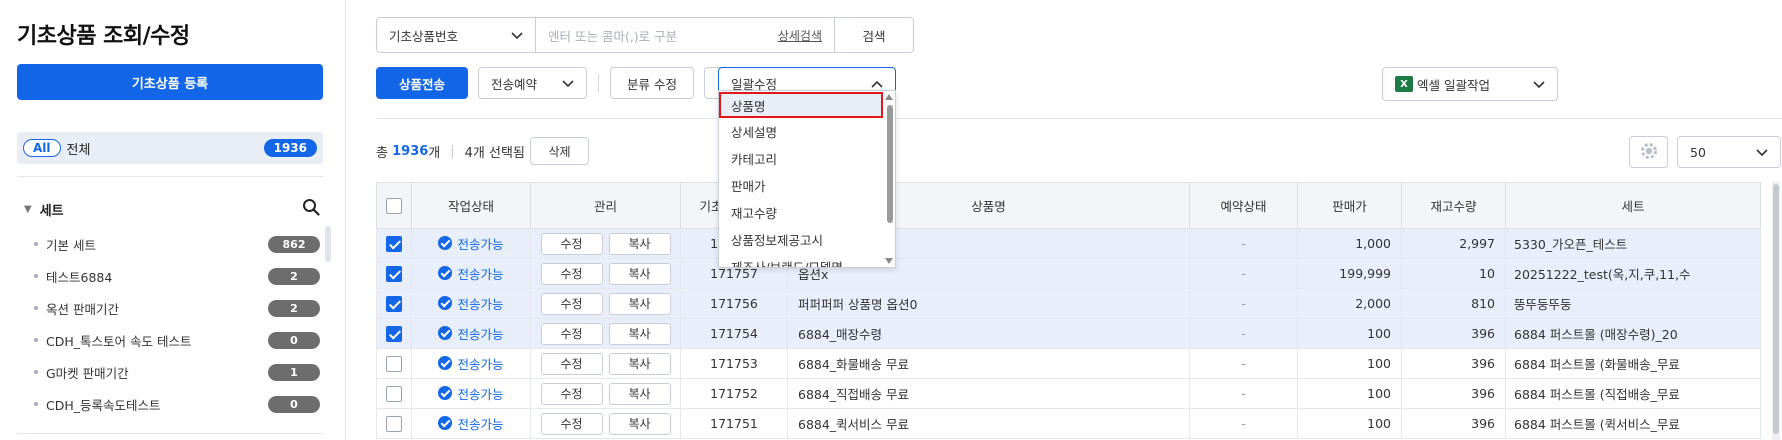  What do you see at coordinates (889, 97) in the screenshot?
I see `scroll-up-arrow-icon` at bounding box center [889, 97].